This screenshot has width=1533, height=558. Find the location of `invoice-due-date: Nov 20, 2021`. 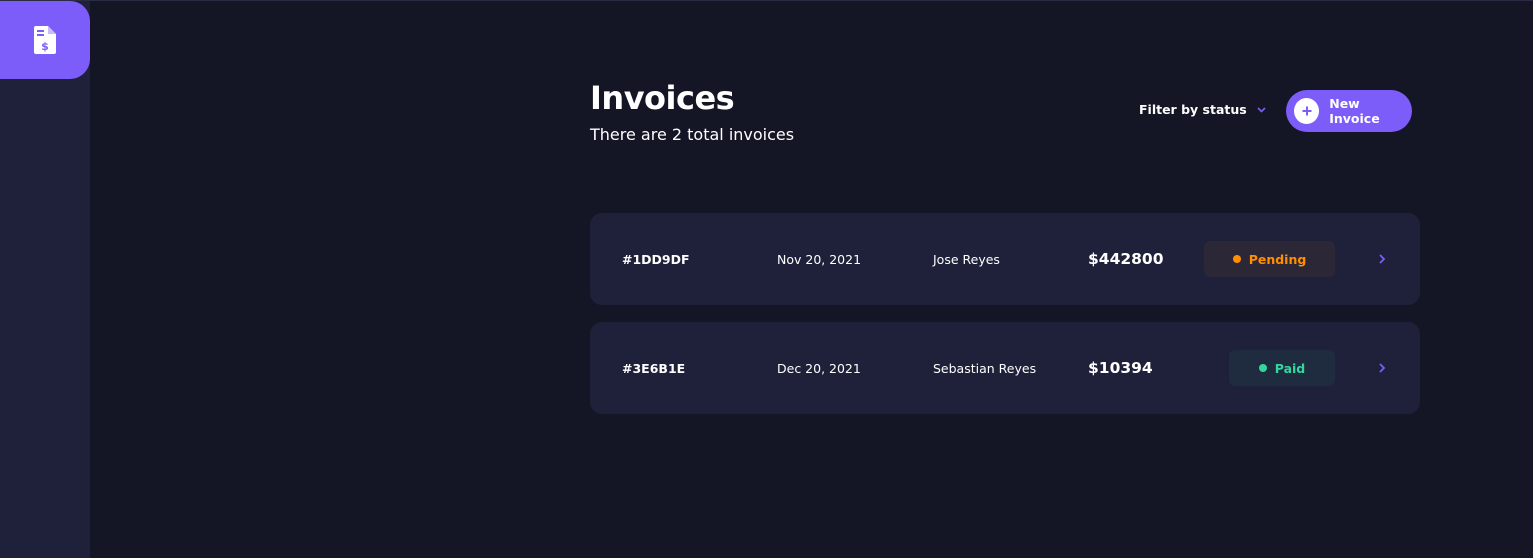

invoice-due-date: Nov 20, 2021 is located at coordinates (819, 259).